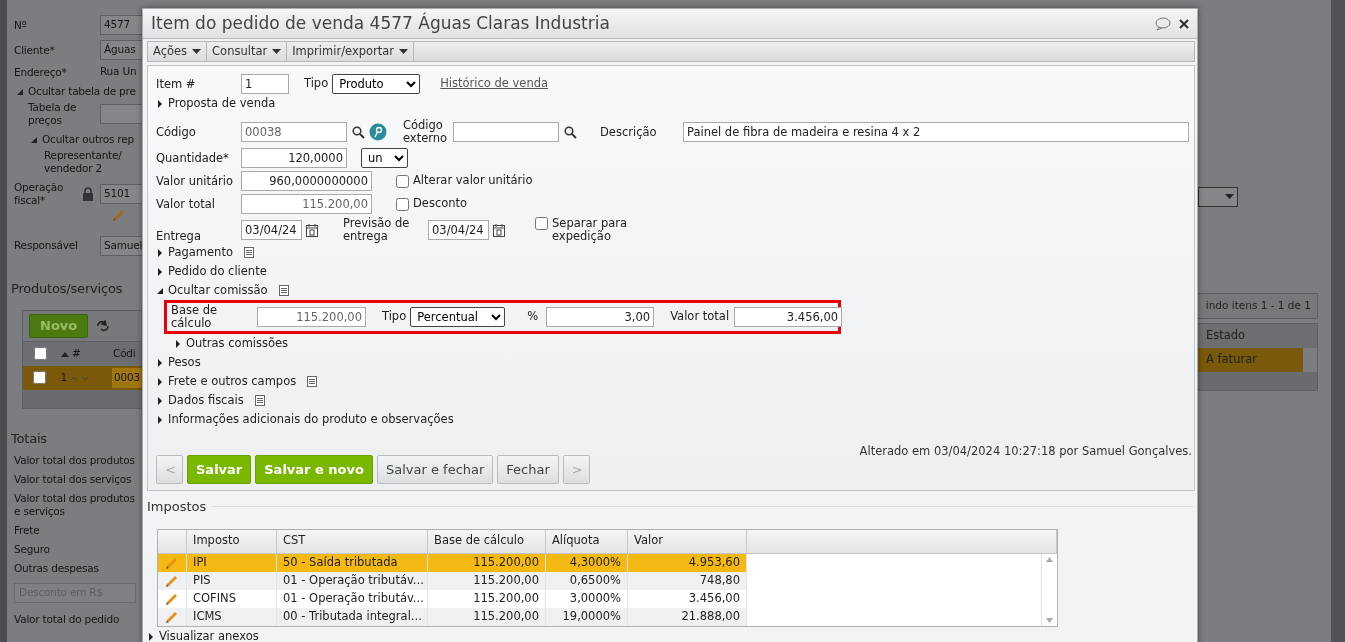 This screenshot has width=1345, height=642. What do you see at coordinates (35, 50) in the screenshot?
I see `field-label: Cliente*` at bounding box center [35, 50].